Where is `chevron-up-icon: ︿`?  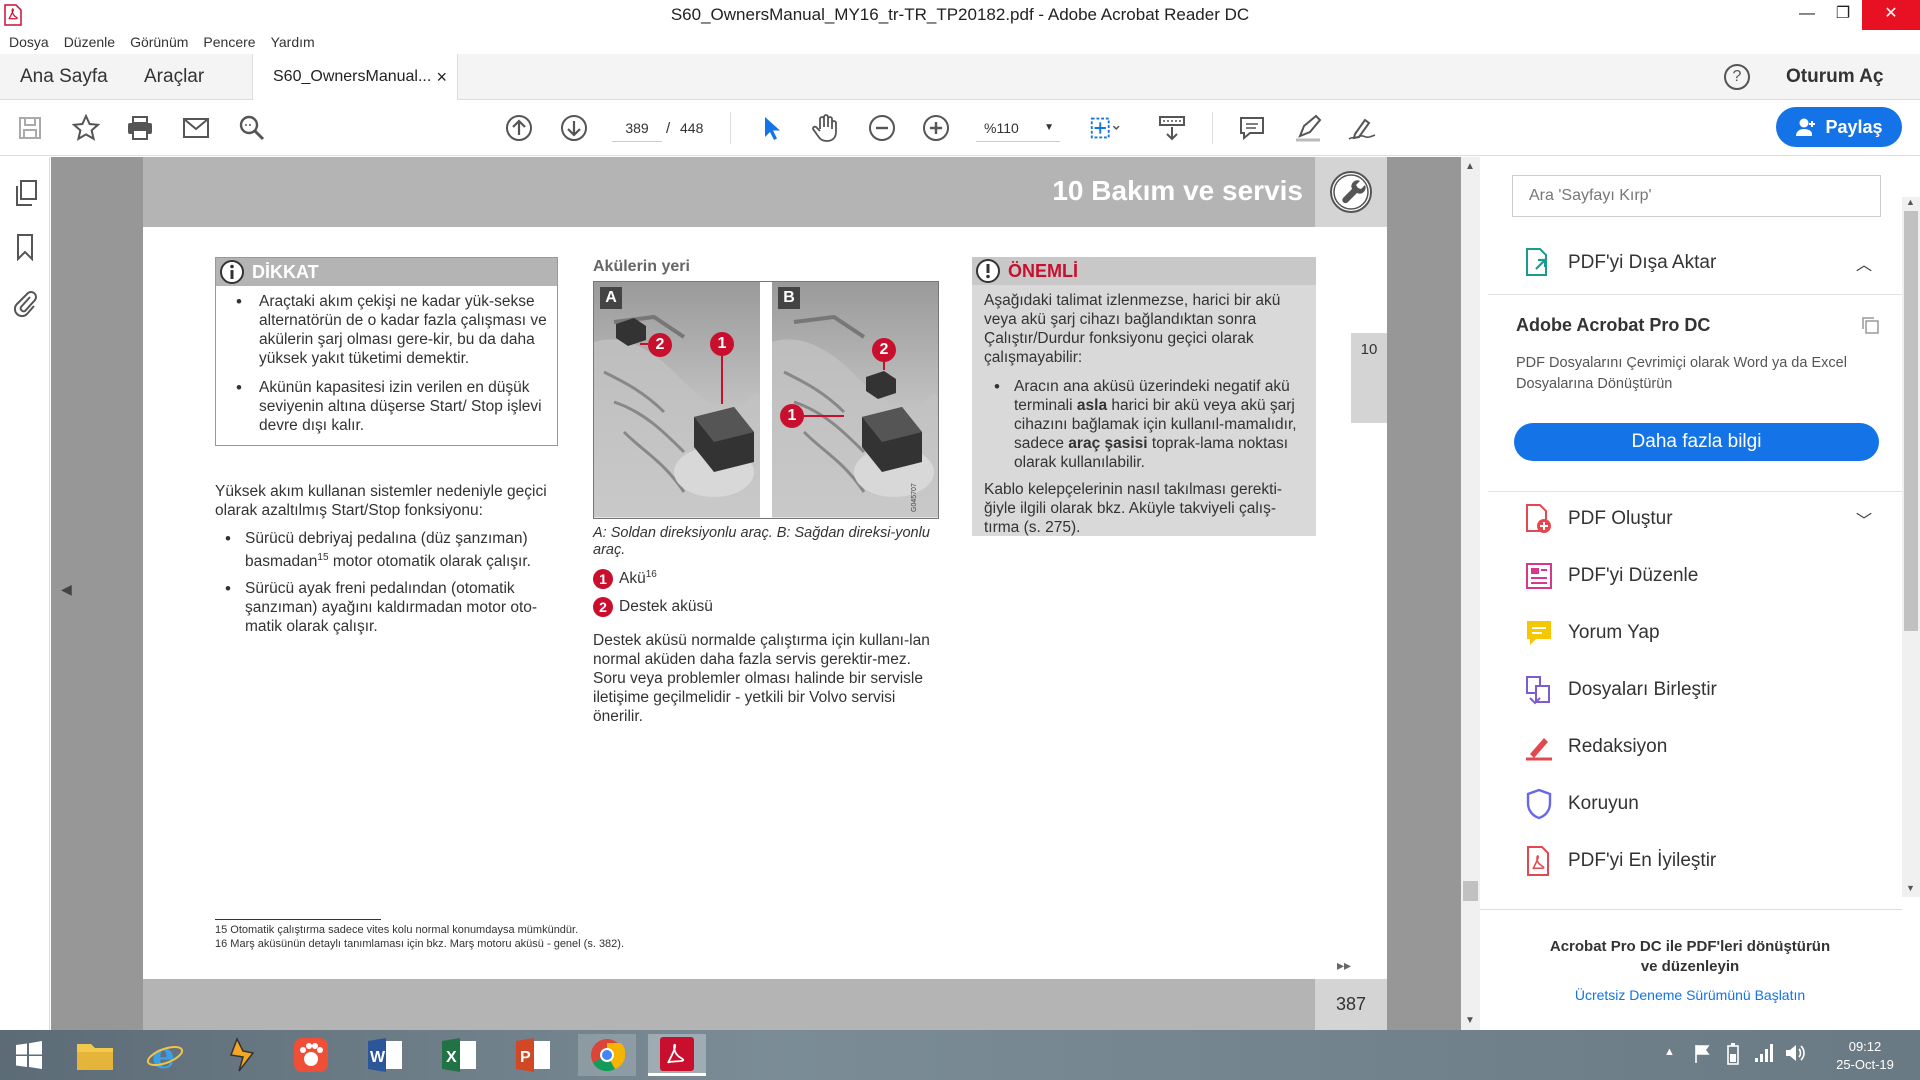
chevron-up-icon: ︿ is located at coordinates (1864, 263).